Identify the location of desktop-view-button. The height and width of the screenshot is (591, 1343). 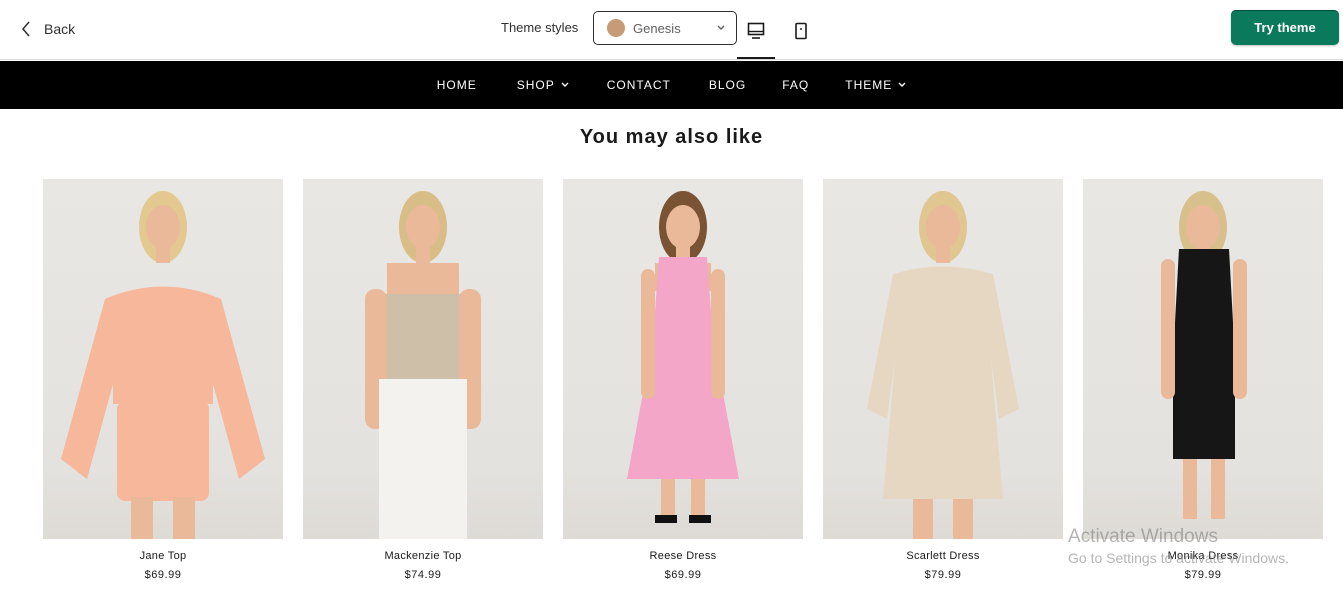
(756, 36).